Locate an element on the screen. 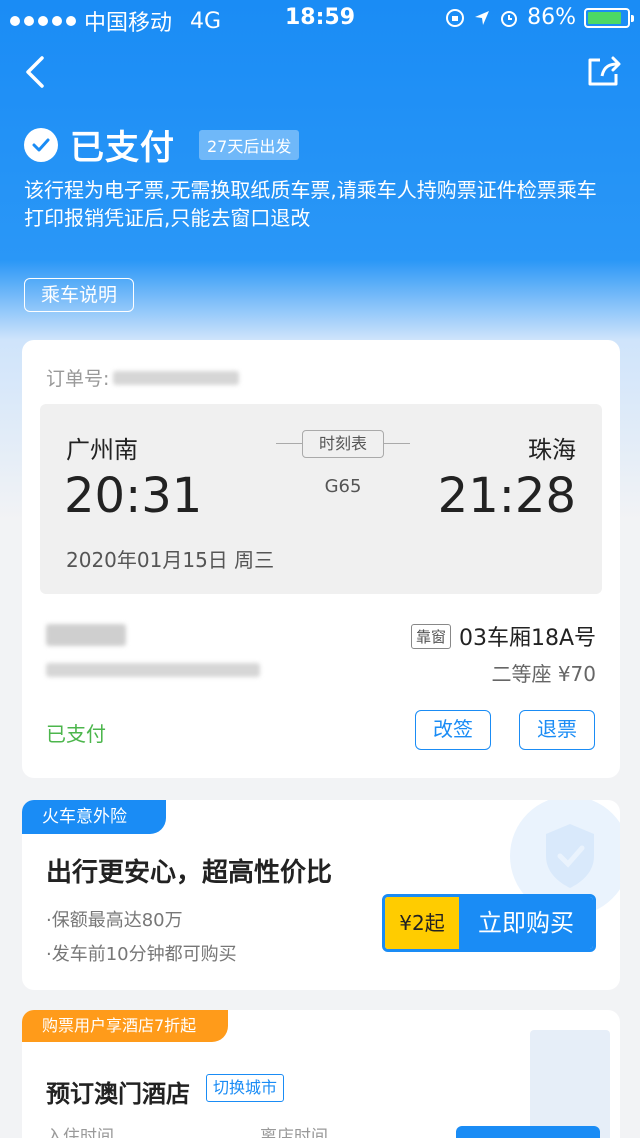  battery-icon is located at coordinates (609, 17).